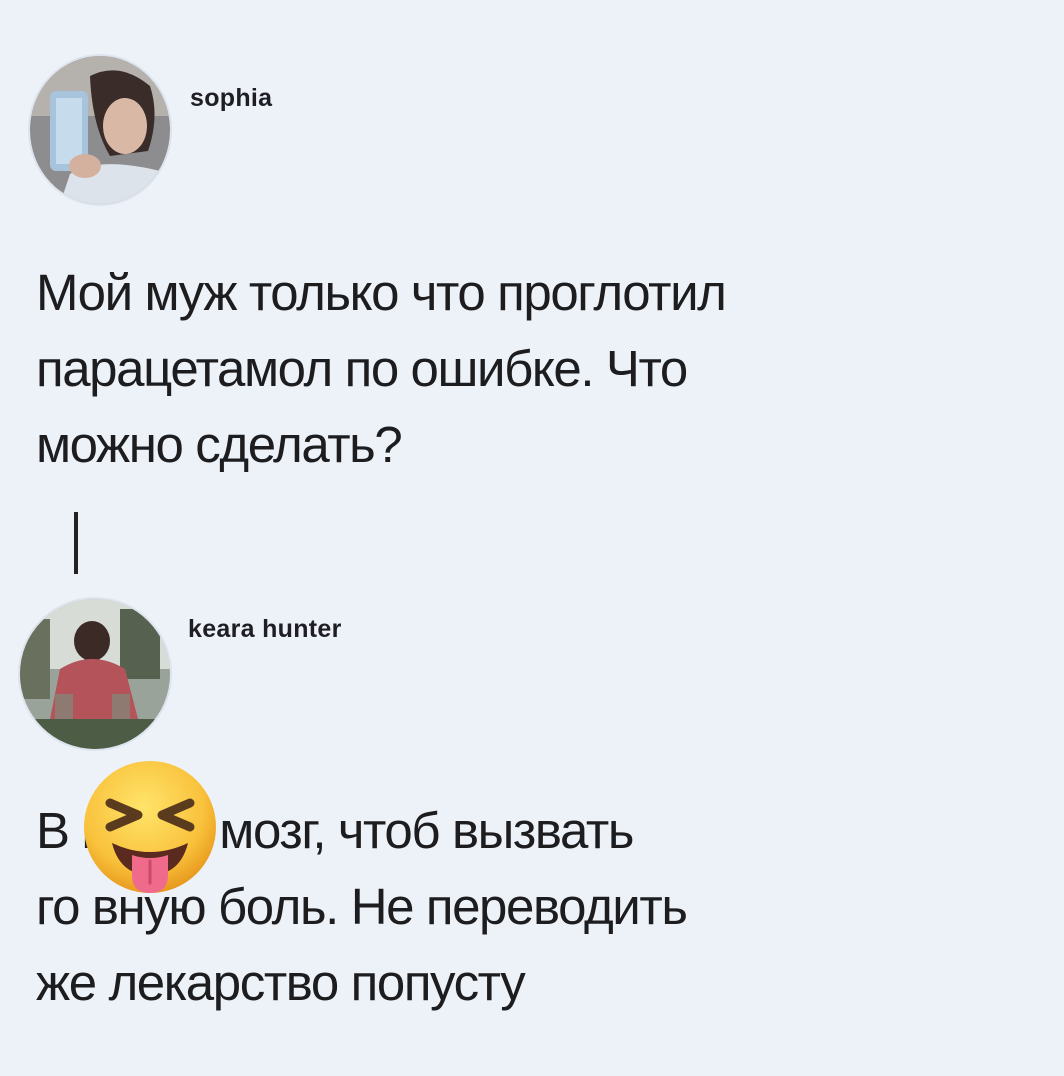 The width and height of the screenshot is (1064, 1076). Describe the element at coordinates (150, 827) in the screenshot. I see `squinting-face-with-tongue-emoji-icon` at that location.